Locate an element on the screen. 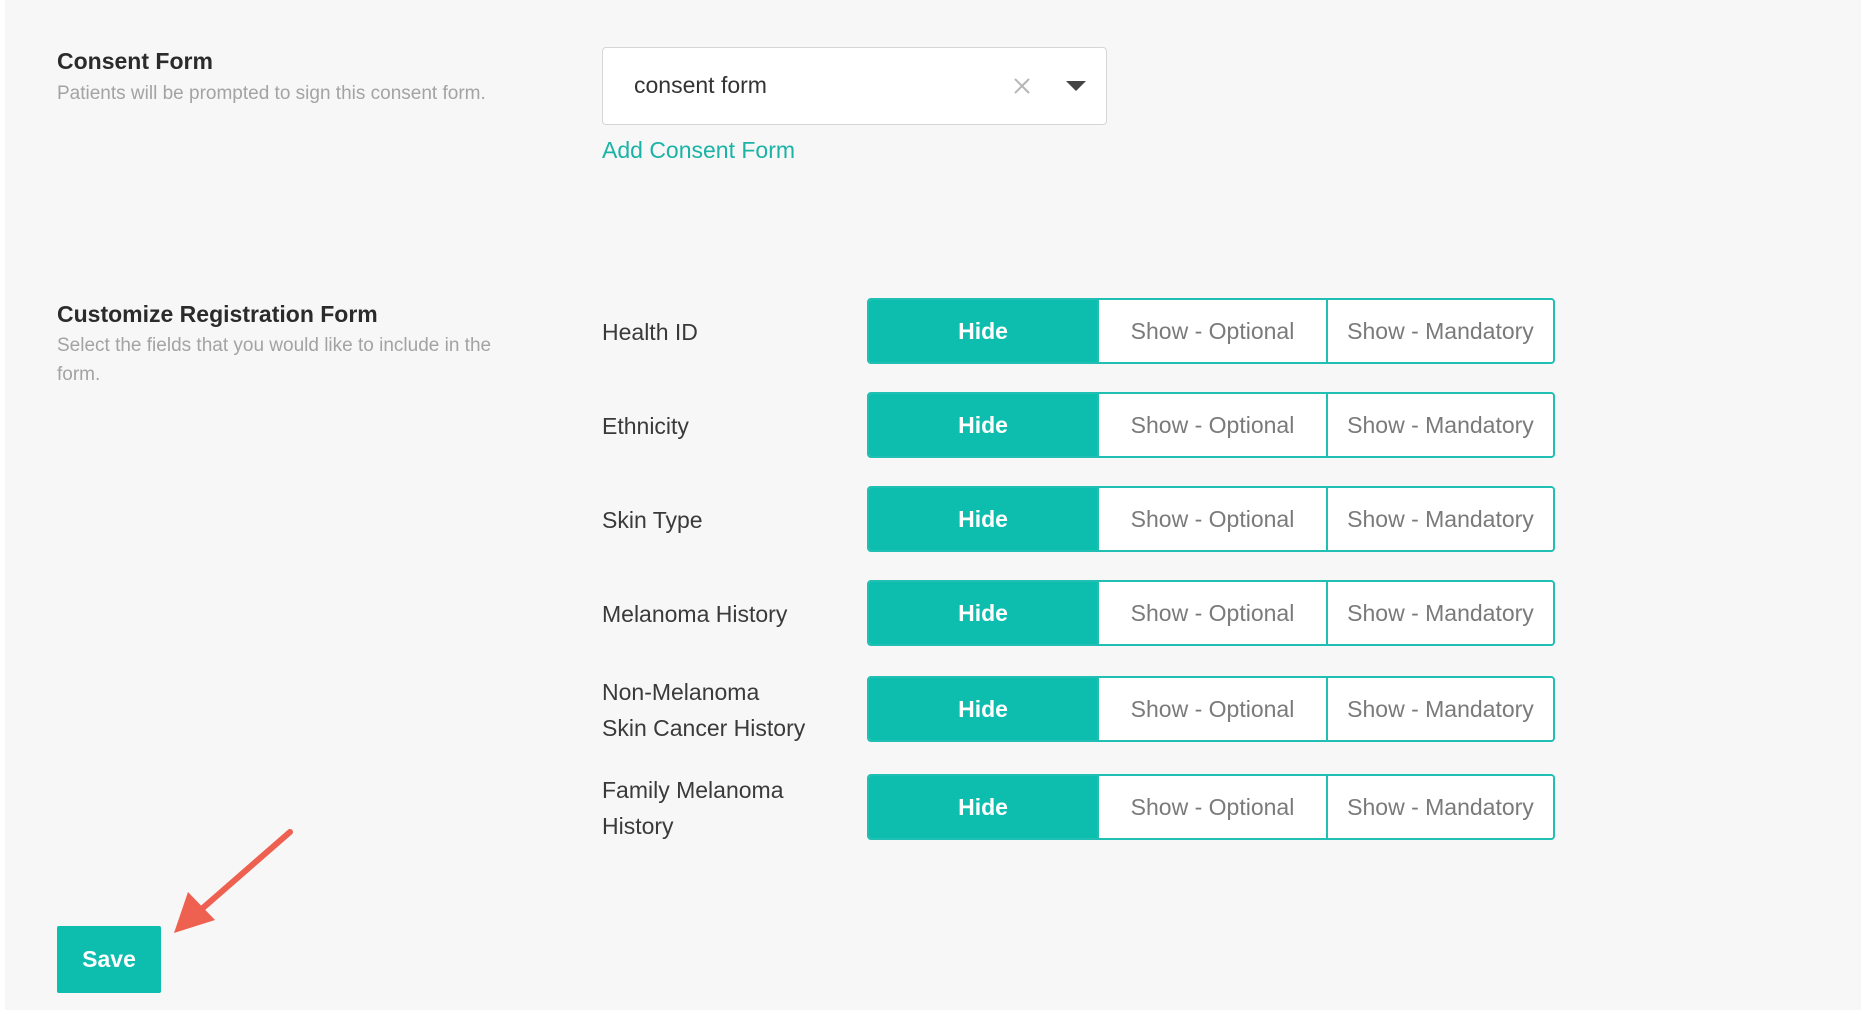 The height and width of the screenshot is (1014, 1866). toggle-group-non-melanoma-skin-cancer-history: Hide Show - Optional Show - Mandatory is located at coordinates (1211, 709).